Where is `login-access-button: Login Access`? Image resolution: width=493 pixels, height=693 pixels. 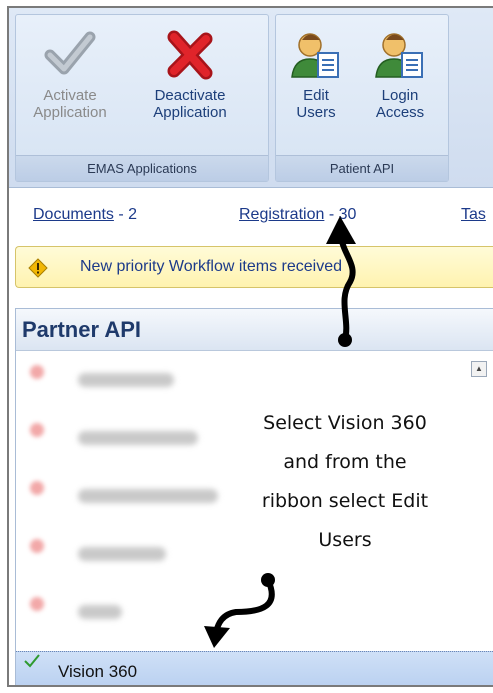
login-access-button: Login Access is located at coordinates (400, 83).